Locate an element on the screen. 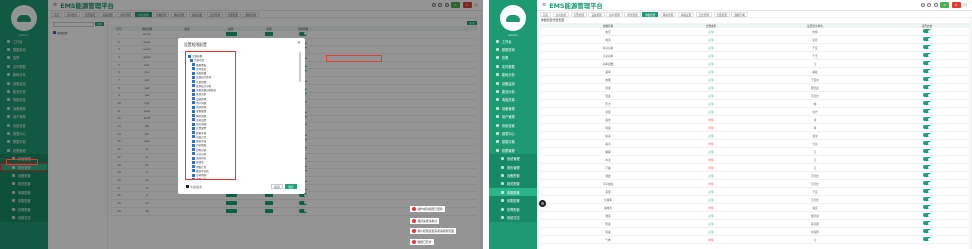 The image size is (972, 249). sidebar-item: 报表中心 is located at coordinates (513, 133).